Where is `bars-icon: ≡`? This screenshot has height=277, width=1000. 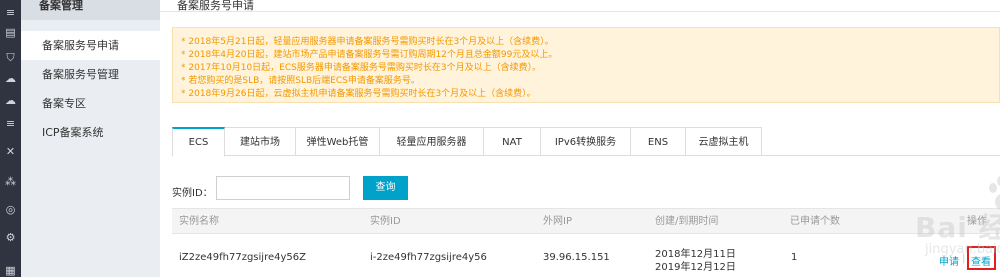 bars-icon: ≡ is located at coordinates (10, 123).